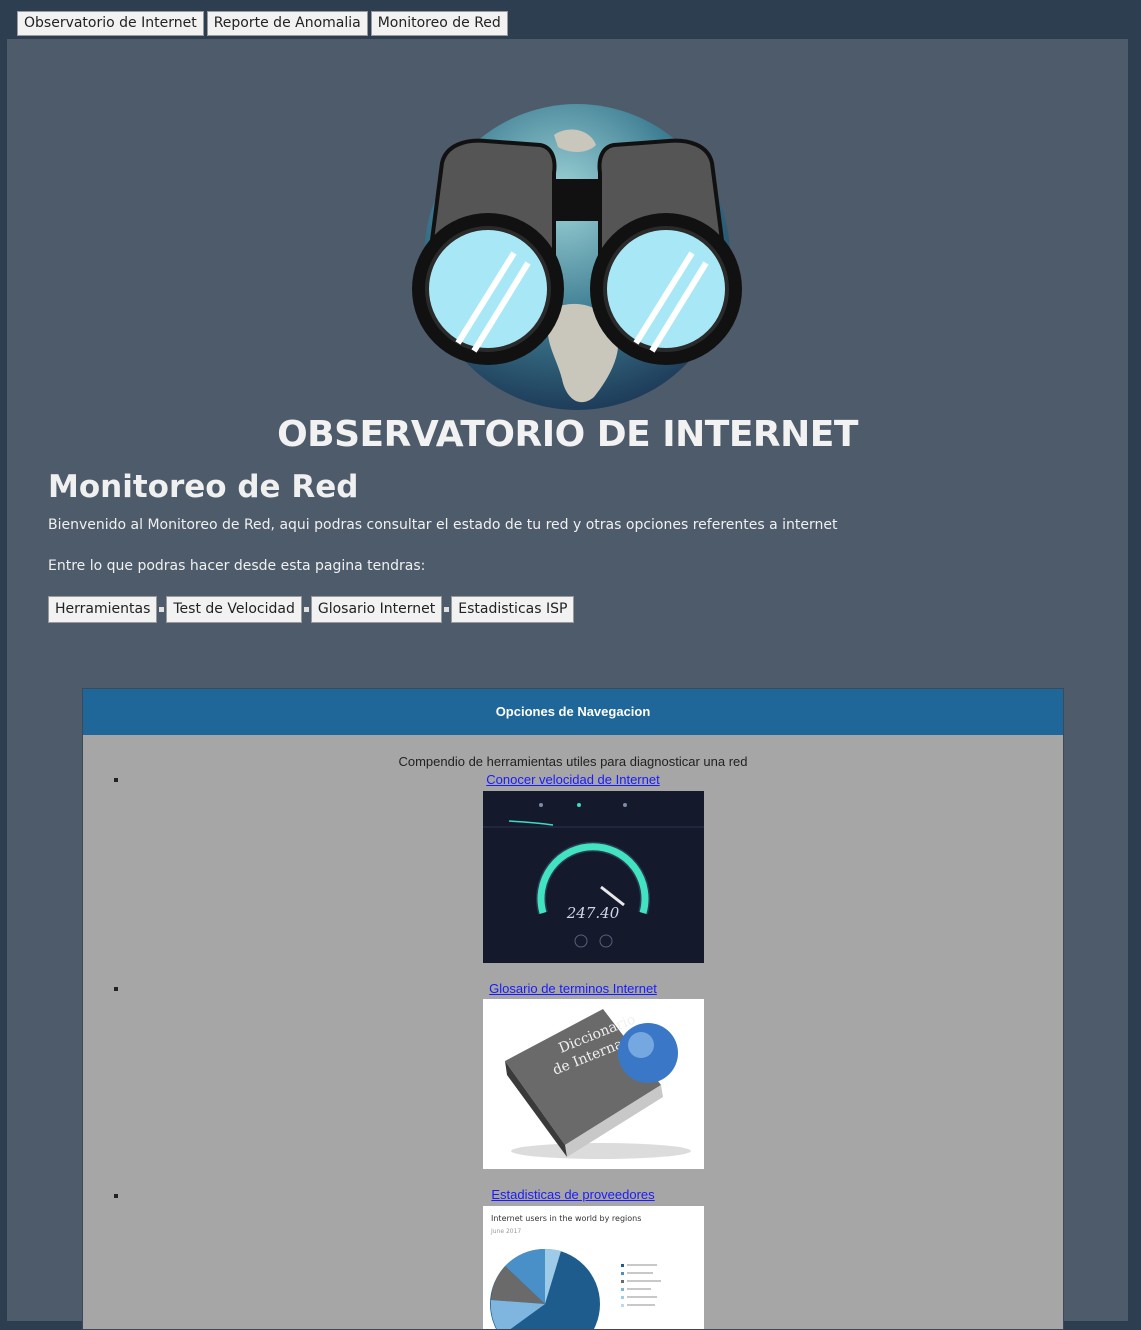 The width and height of the screenshot is (1141, 1330). I want to click on nav-reporte-anomalia-button: Reporte de Anomalia, so click(287, 23).